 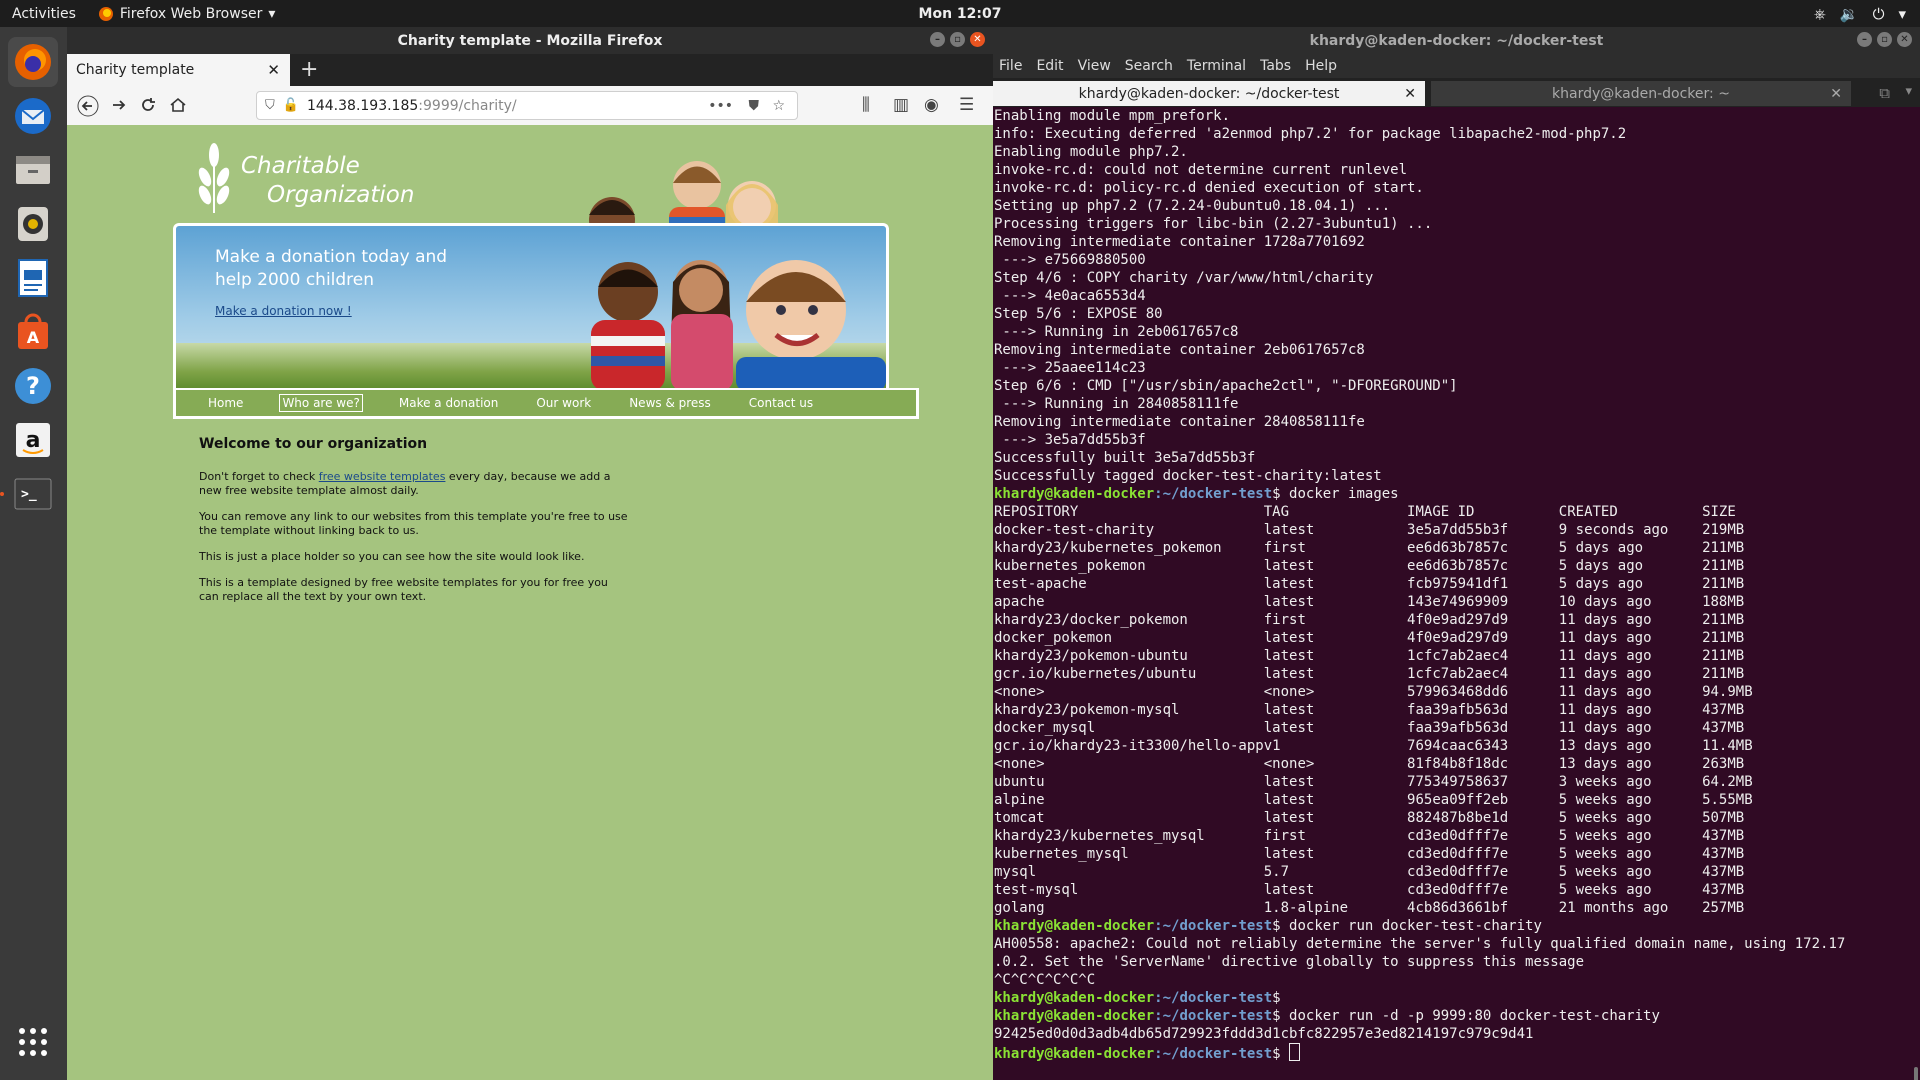 What do you see at coordinates (33, 1042) in the screenshot?
I see `apps-grid-icon` at bounding box center [33, 1042].